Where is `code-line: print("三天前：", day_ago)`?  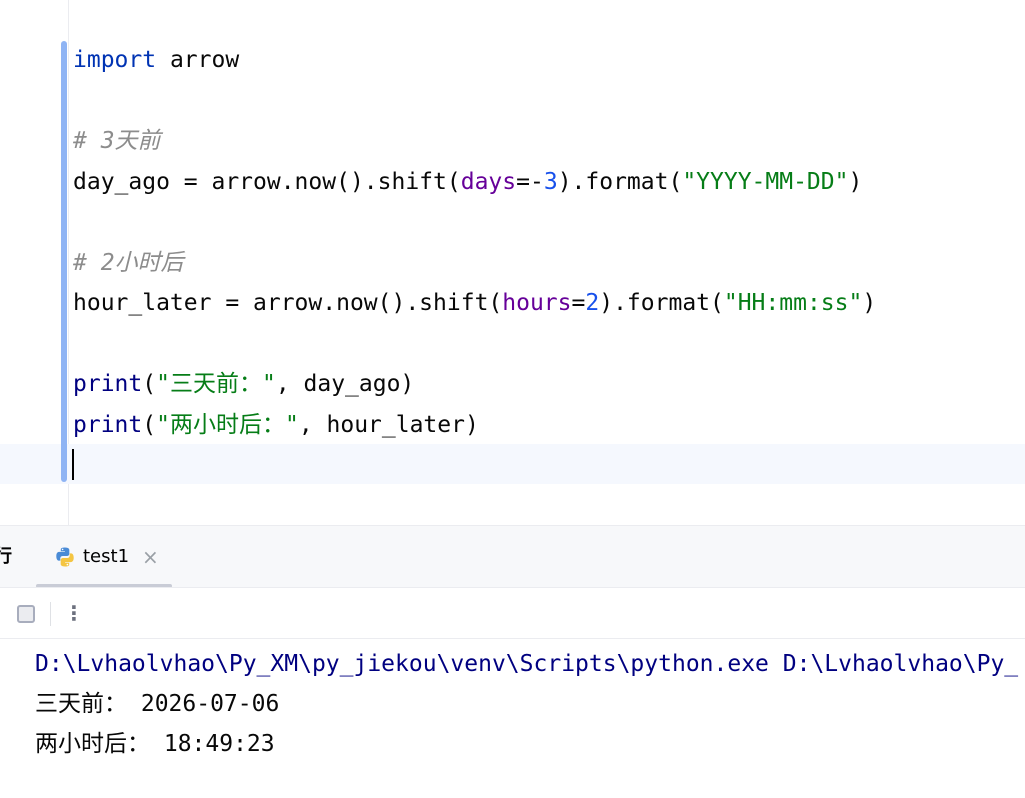 code-line: print("三天前：", day_ago) is located at coordinates (243, 384).